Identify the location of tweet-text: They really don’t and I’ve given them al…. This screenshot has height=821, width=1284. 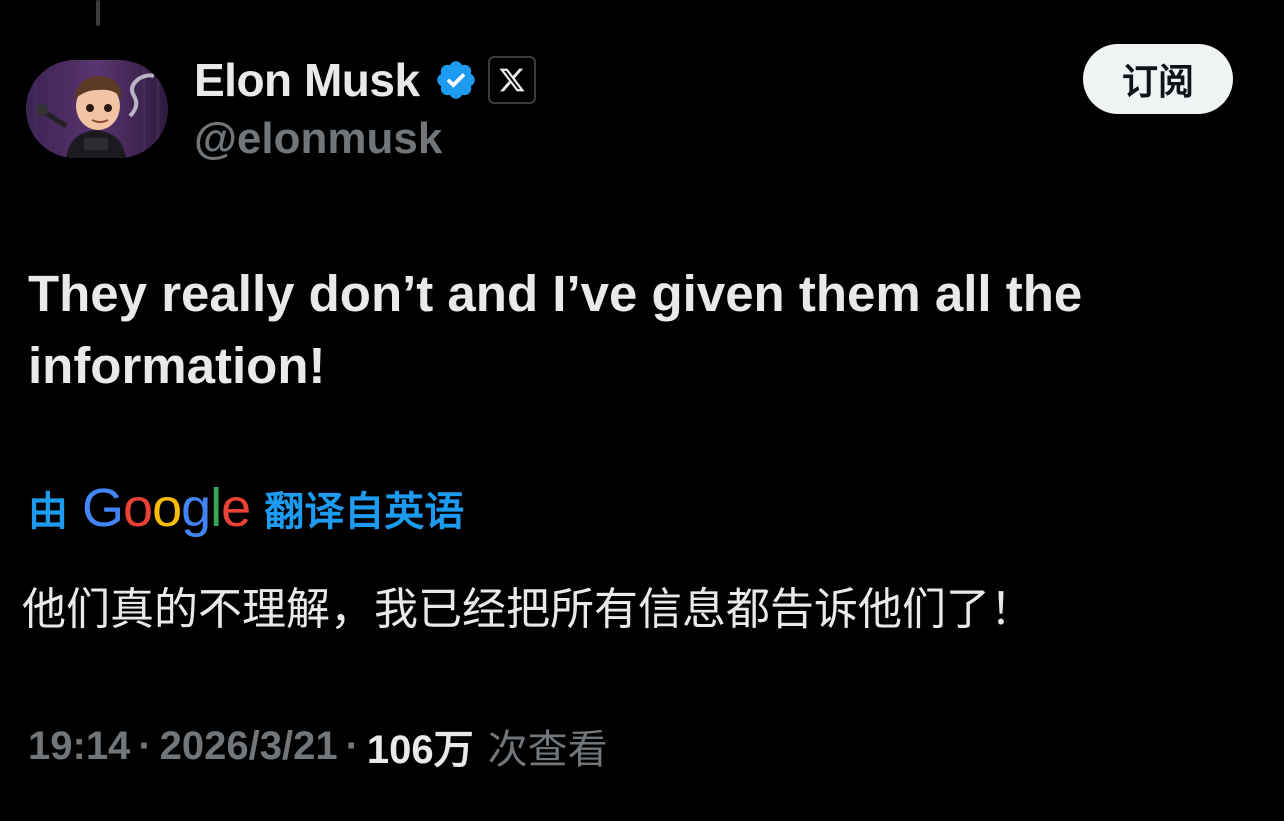
(555, 329).